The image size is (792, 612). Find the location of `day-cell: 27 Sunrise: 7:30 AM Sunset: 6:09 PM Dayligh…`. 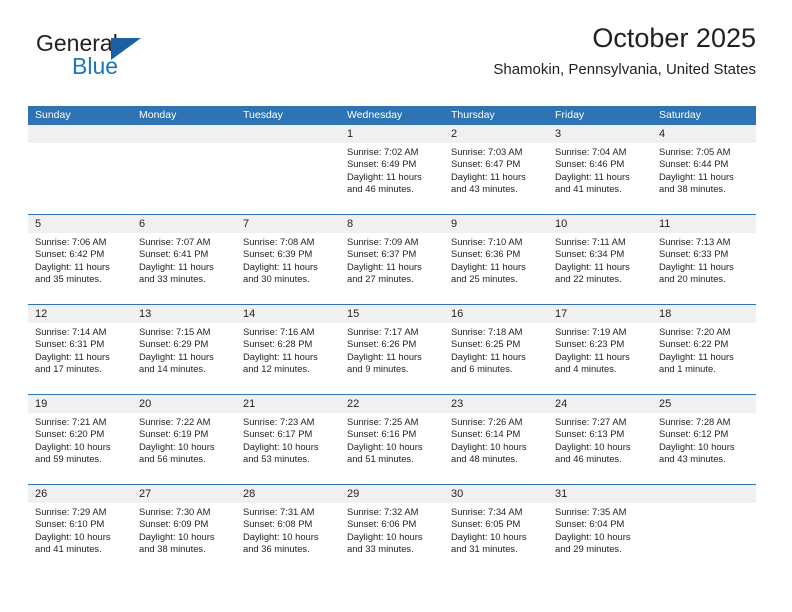

day-cell: 27 Sunrise: 7:30 AM Sunset: 6:09 PM Dayligh… is located at coordinates (184, 529).